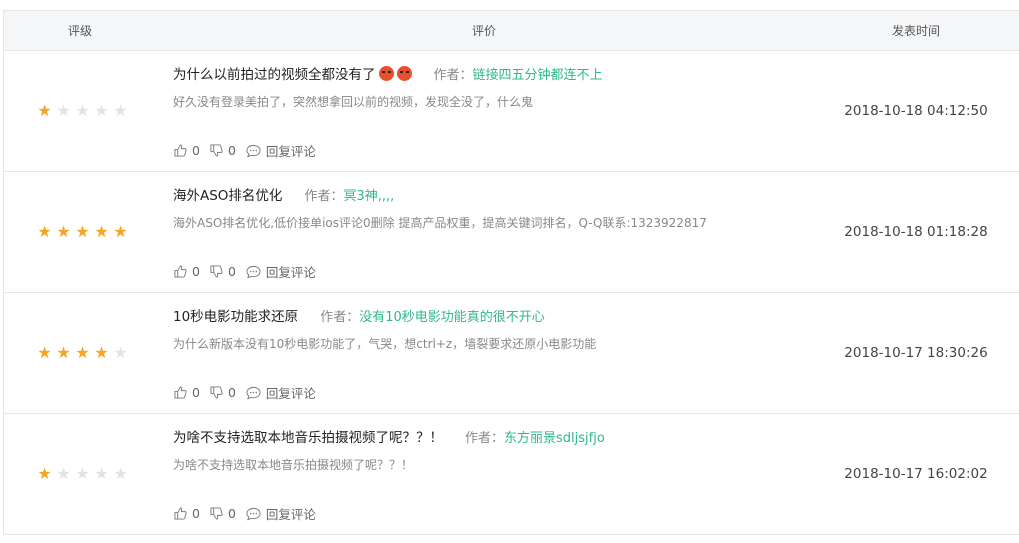 The width and height of the screenshot is (1019, 543). I want to click on review-title: 为什么以前拍过的视频全都没有了, so click(274, 75).